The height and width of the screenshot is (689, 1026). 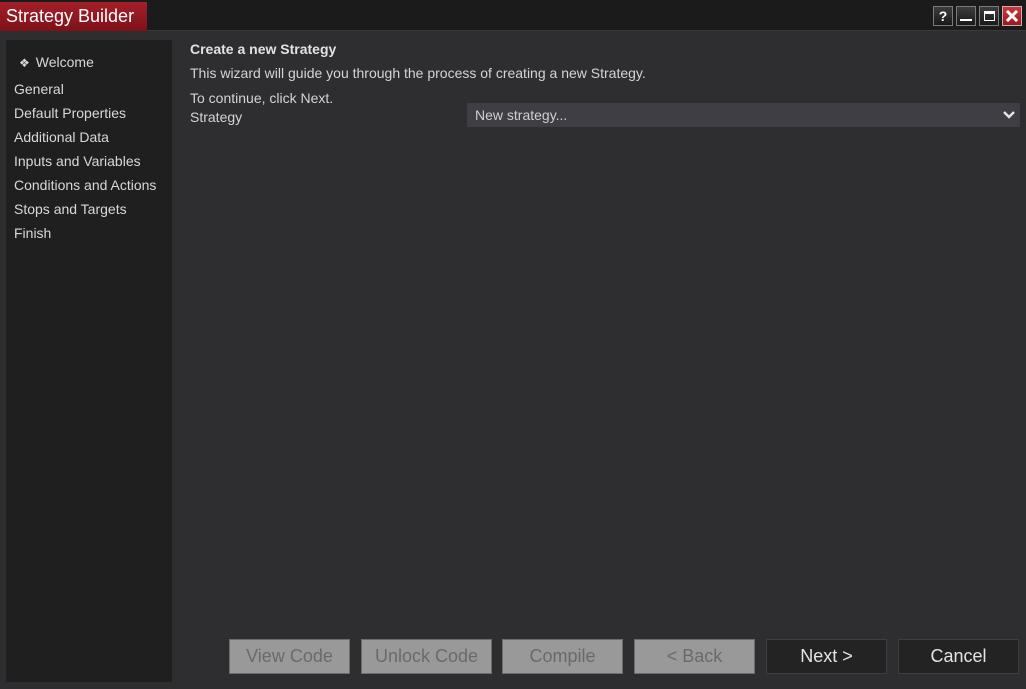 I want to click on help-button: ?, so click(x=943, y=16).